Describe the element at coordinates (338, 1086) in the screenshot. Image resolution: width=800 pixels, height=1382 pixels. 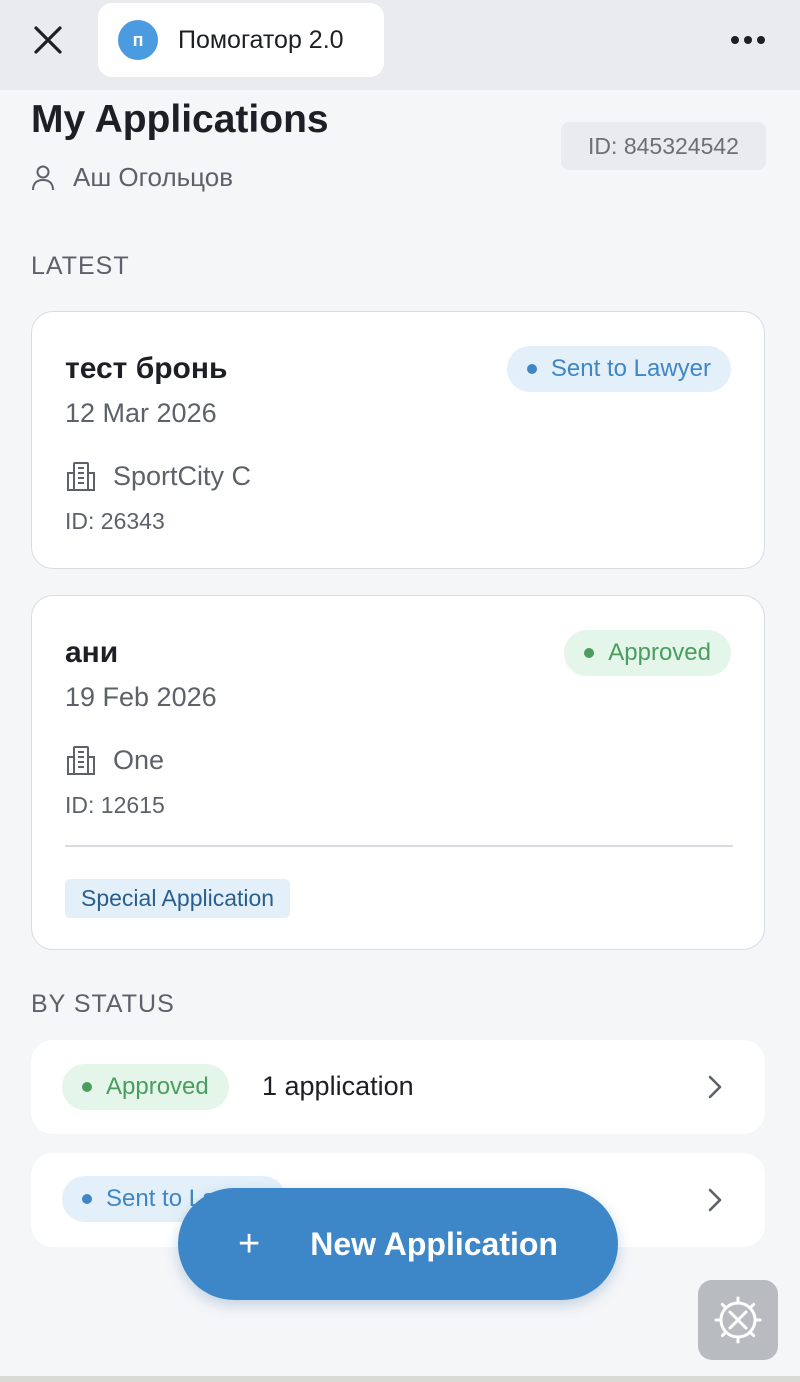
I see `status-count: 1 application` at that location.